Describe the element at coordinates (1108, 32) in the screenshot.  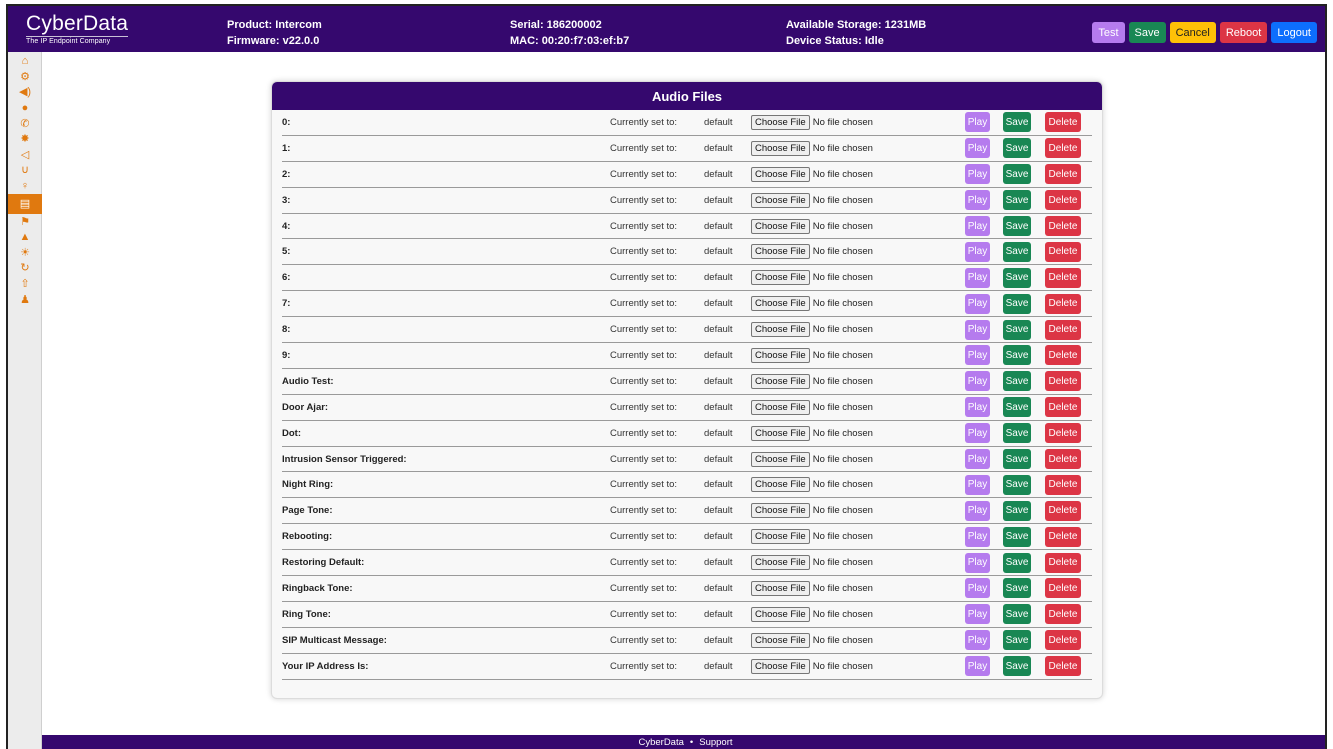
I see `test-button: Test` at that location.